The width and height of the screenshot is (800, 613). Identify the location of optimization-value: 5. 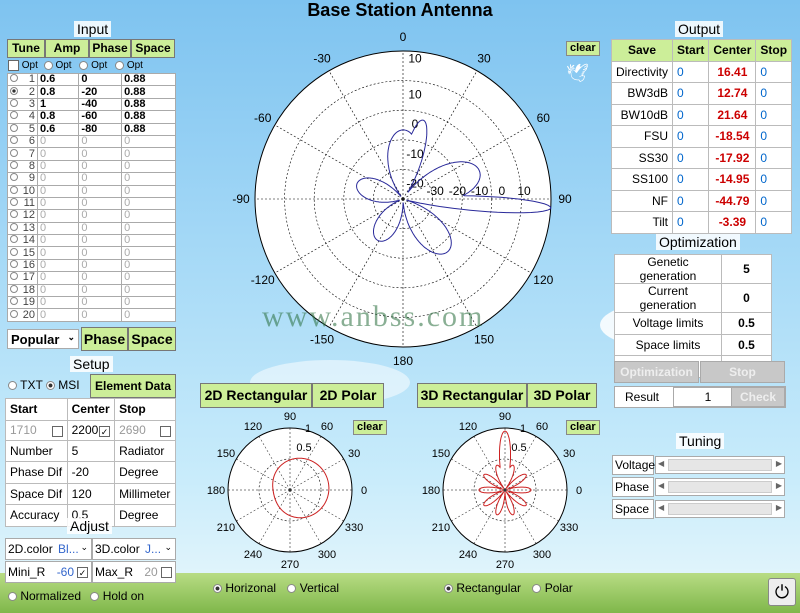
(746, 269).